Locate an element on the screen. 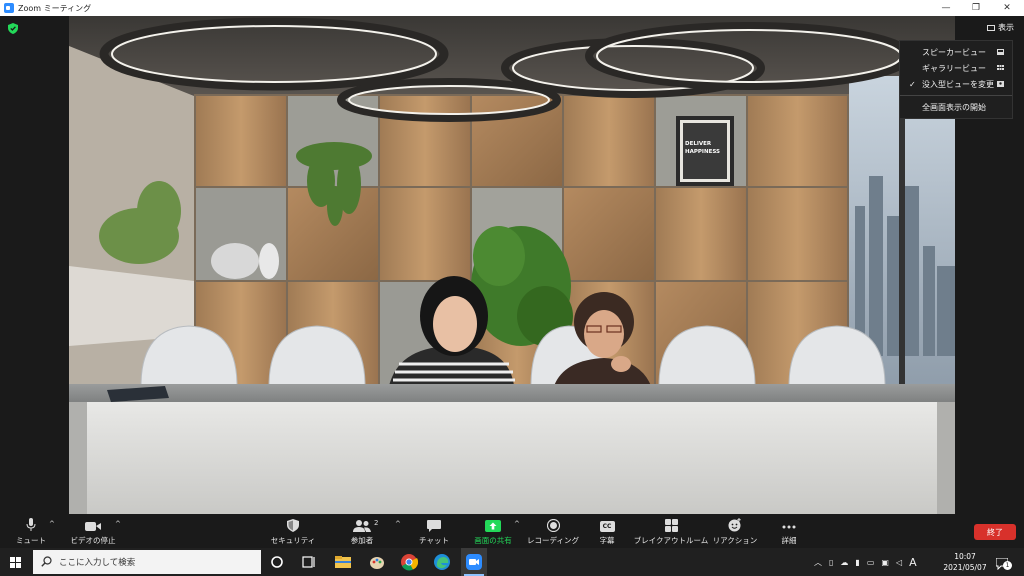 This screenshot has width=1024, height=576. menu-item-label: 全画面表示の開始 is located at coordinates (954, 107).